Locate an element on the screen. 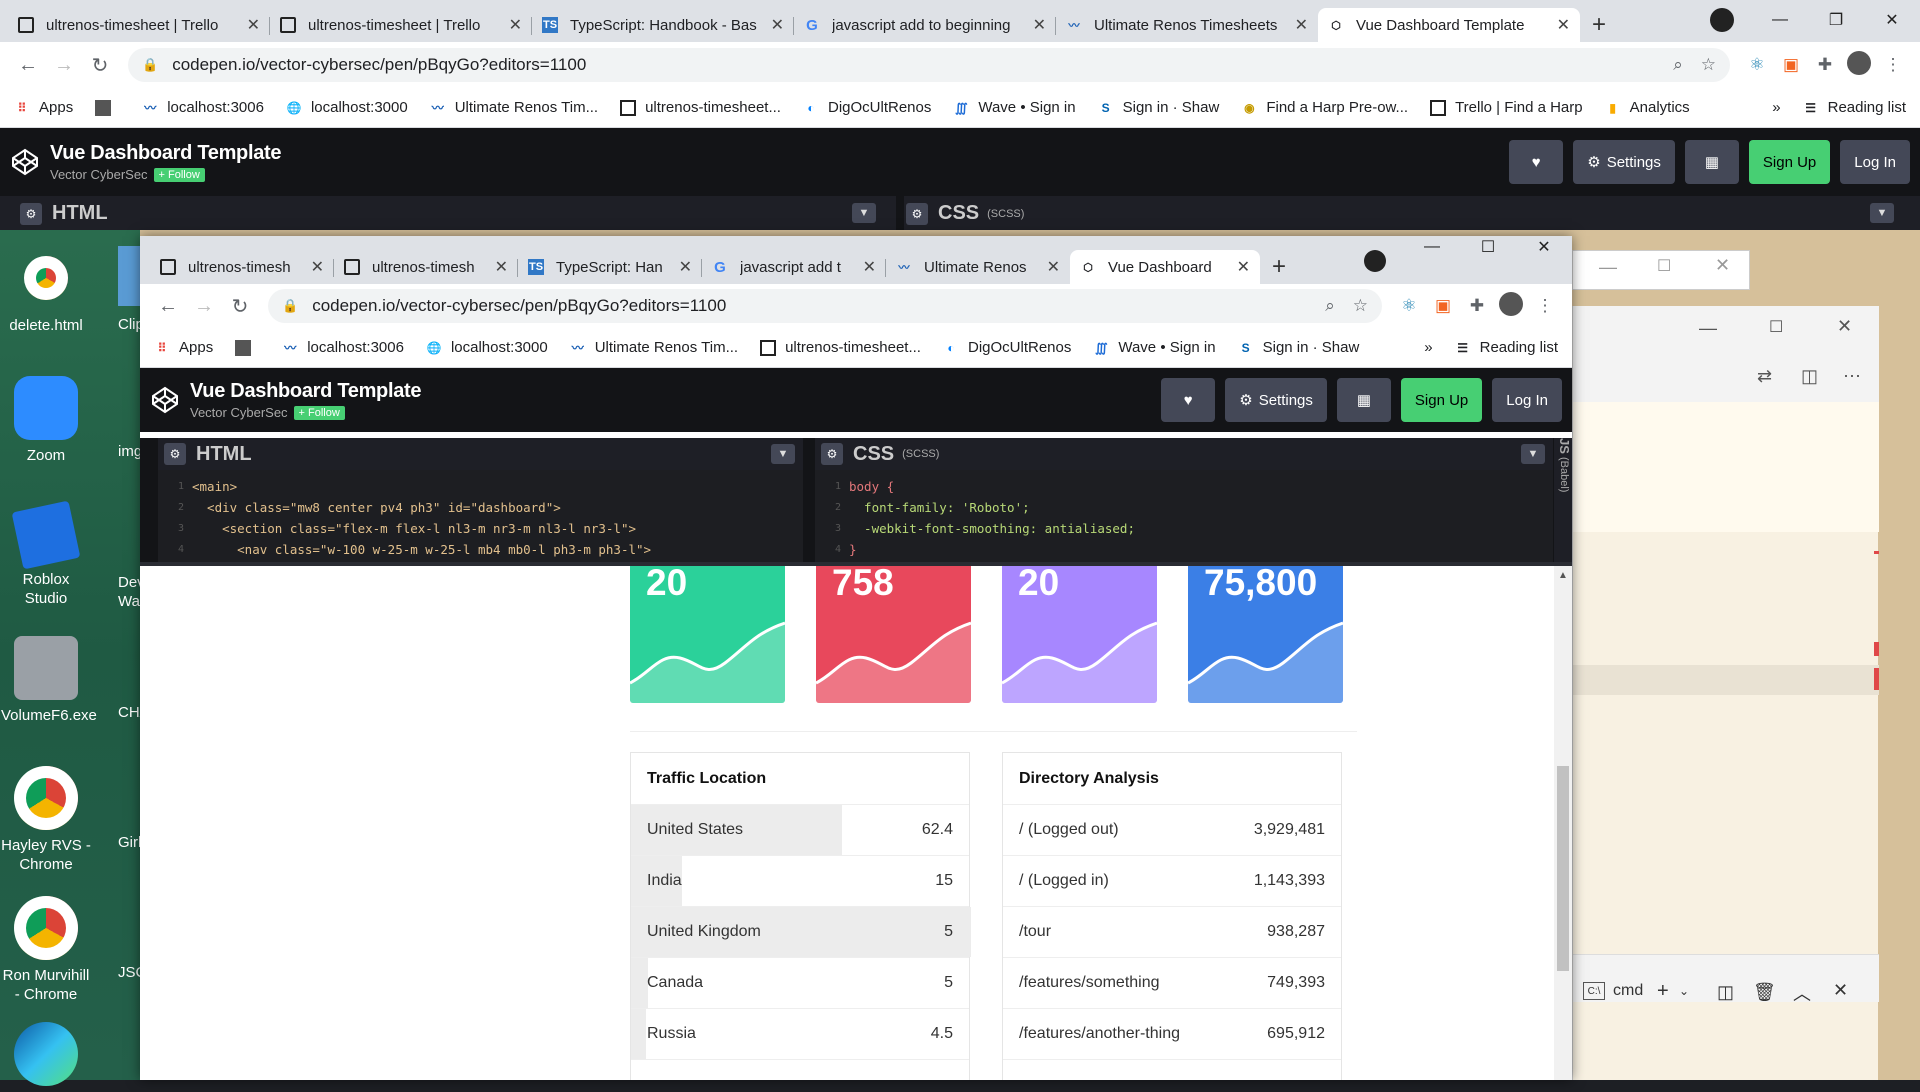 This screenshot has width=1920, height=1092. desktop-icon-ron-chrome: Ron Murvihill - Chrome is located at coordinates (46, 950).